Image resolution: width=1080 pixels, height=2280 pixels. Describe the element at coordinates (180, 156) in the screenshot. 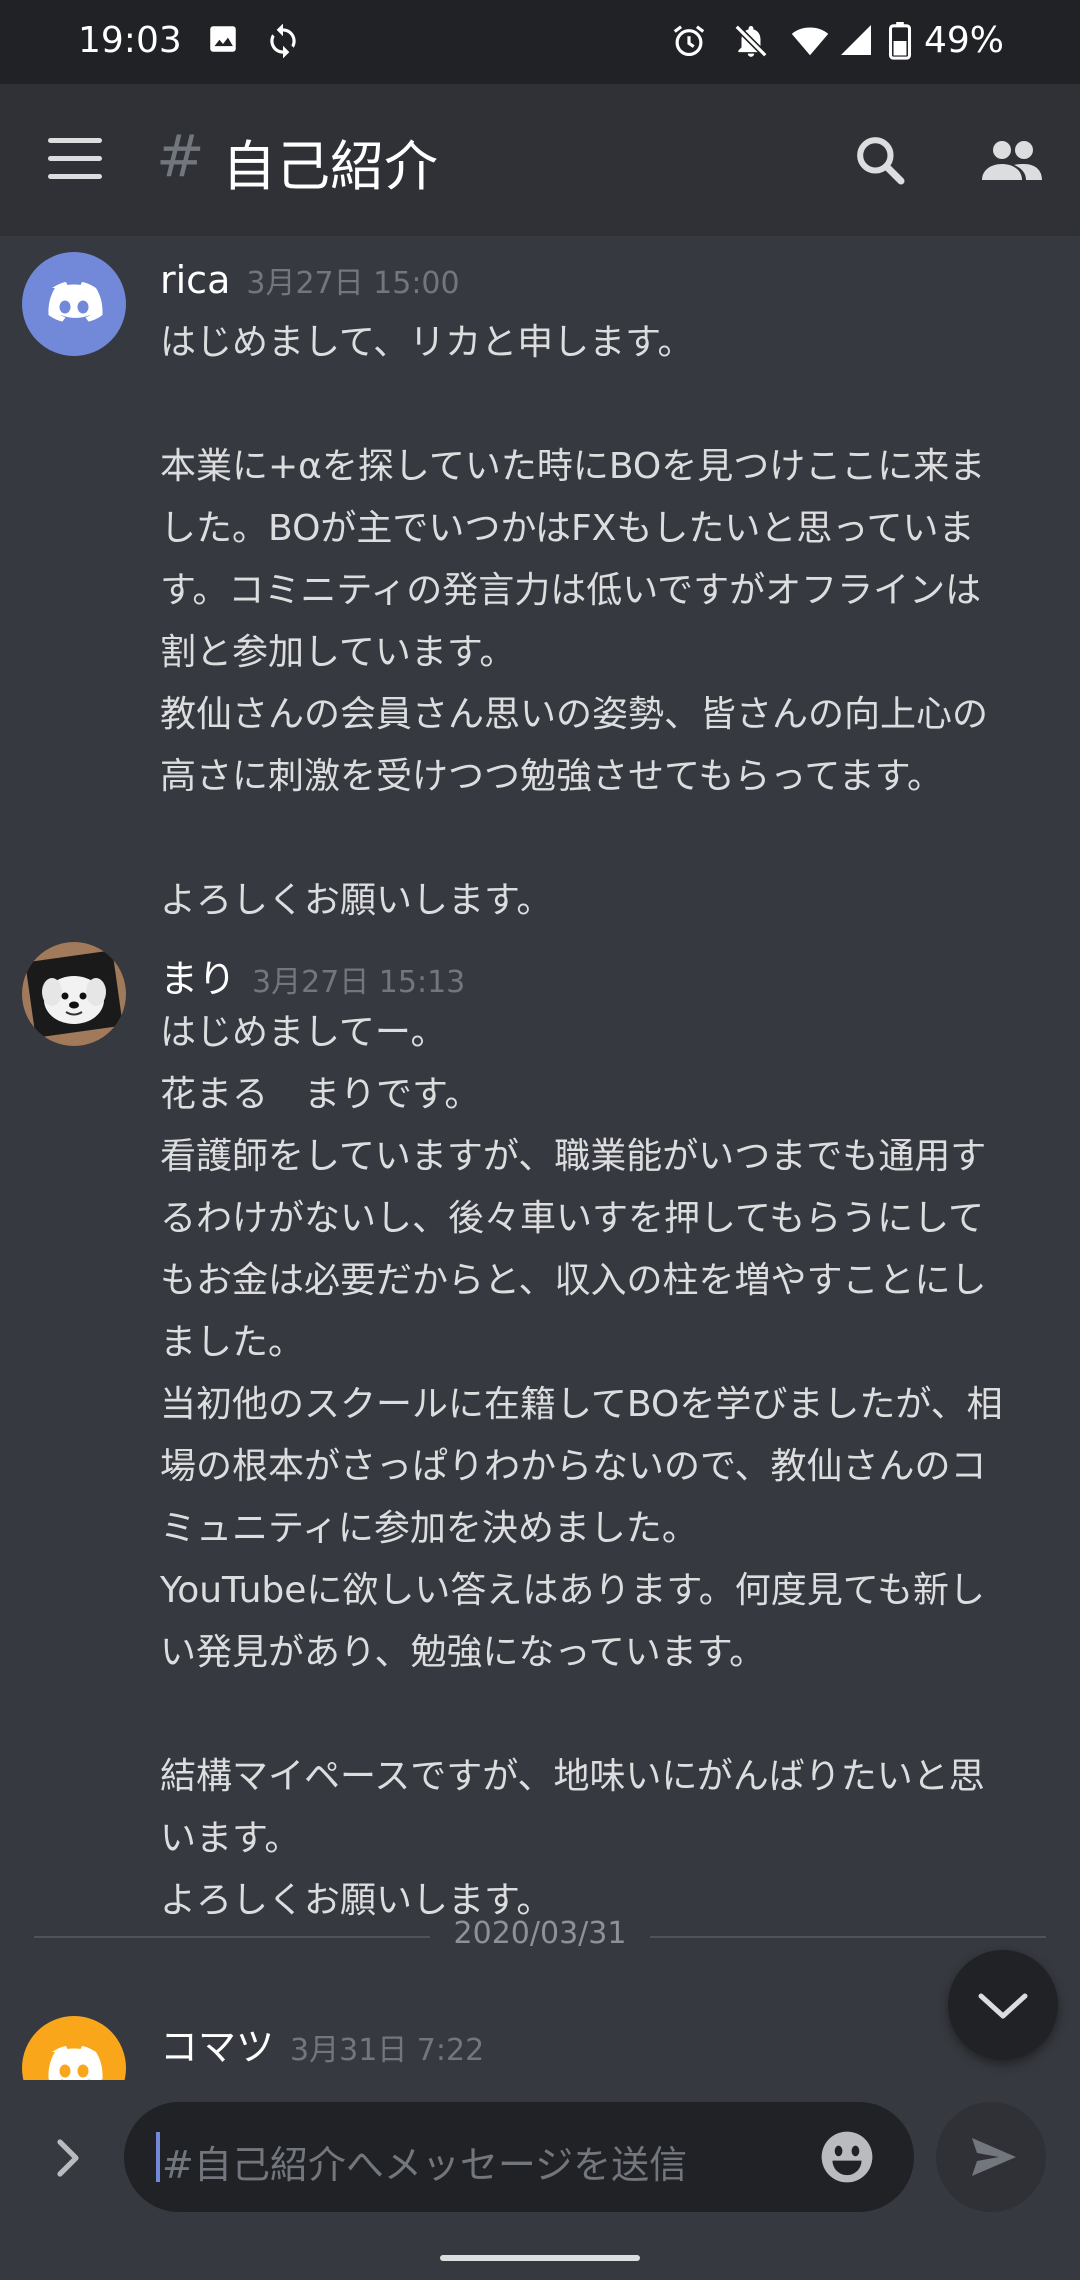

I see `channel-hash: #` at that location.